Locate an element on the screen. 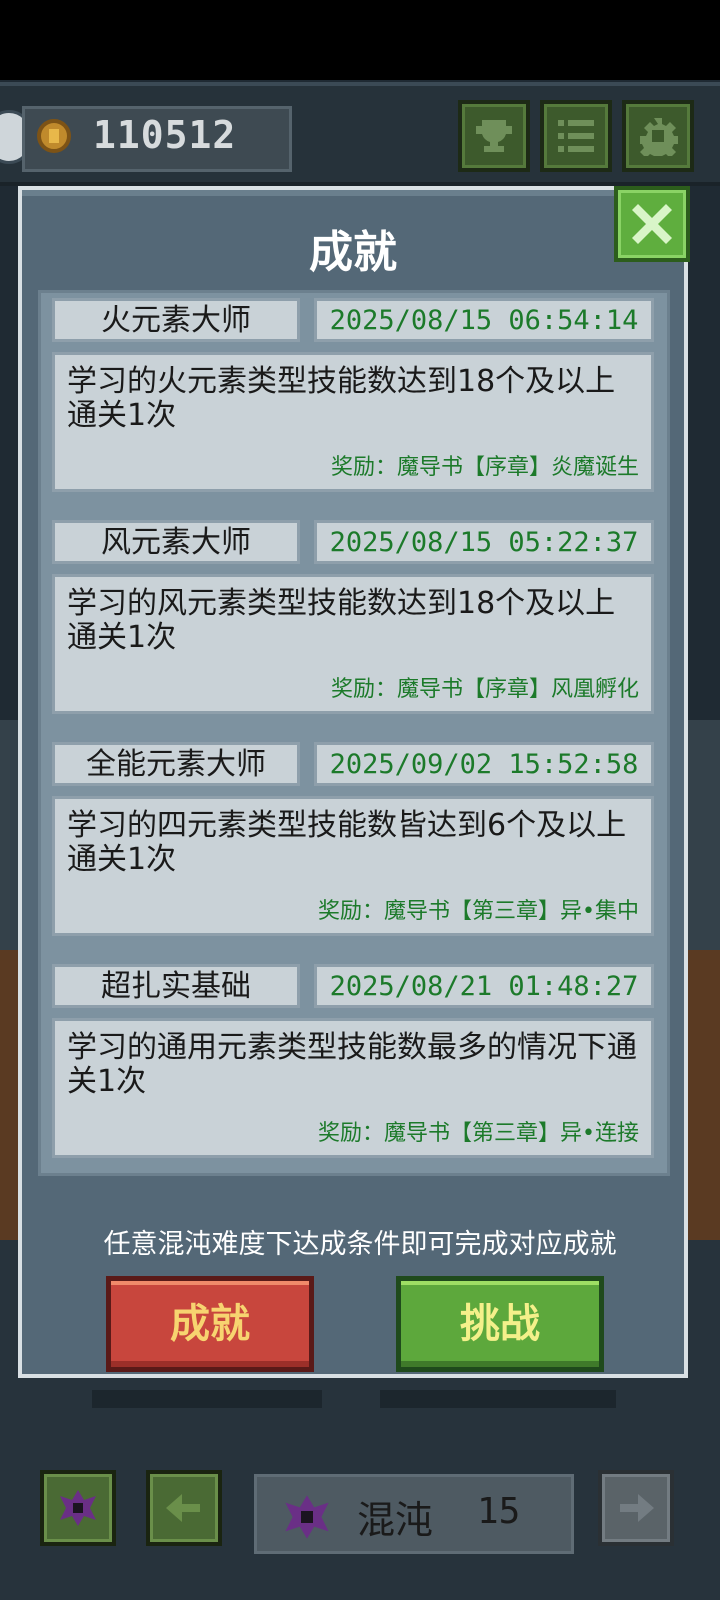  completion-hint: 任意混沌难度下达成条件即可完成对应成就 is located at coordinates (360, 1244).